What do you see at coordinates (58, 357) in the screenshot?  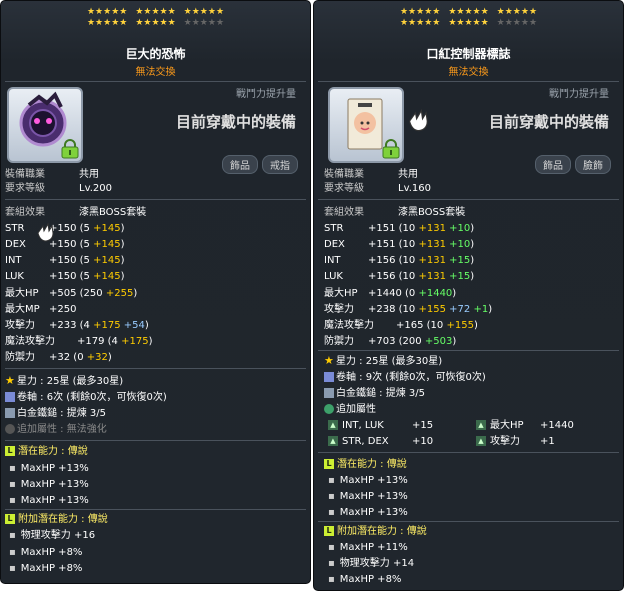 I see `stat-defense: 防禦力 +32 (0 +32)` at bounding box center [58, 357].